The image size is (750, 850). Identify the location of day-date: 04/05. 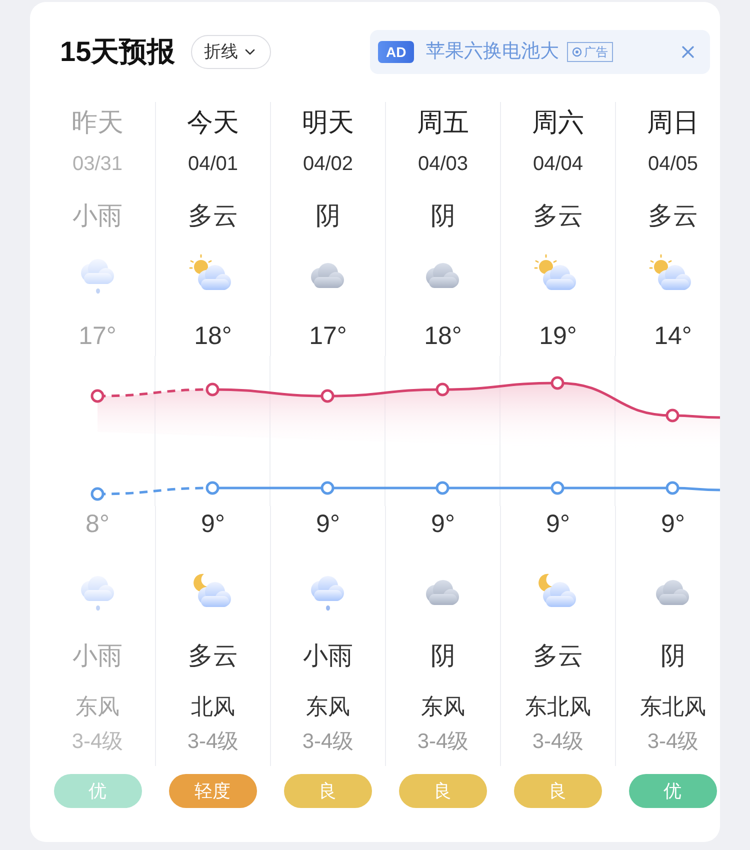
(673, 164).